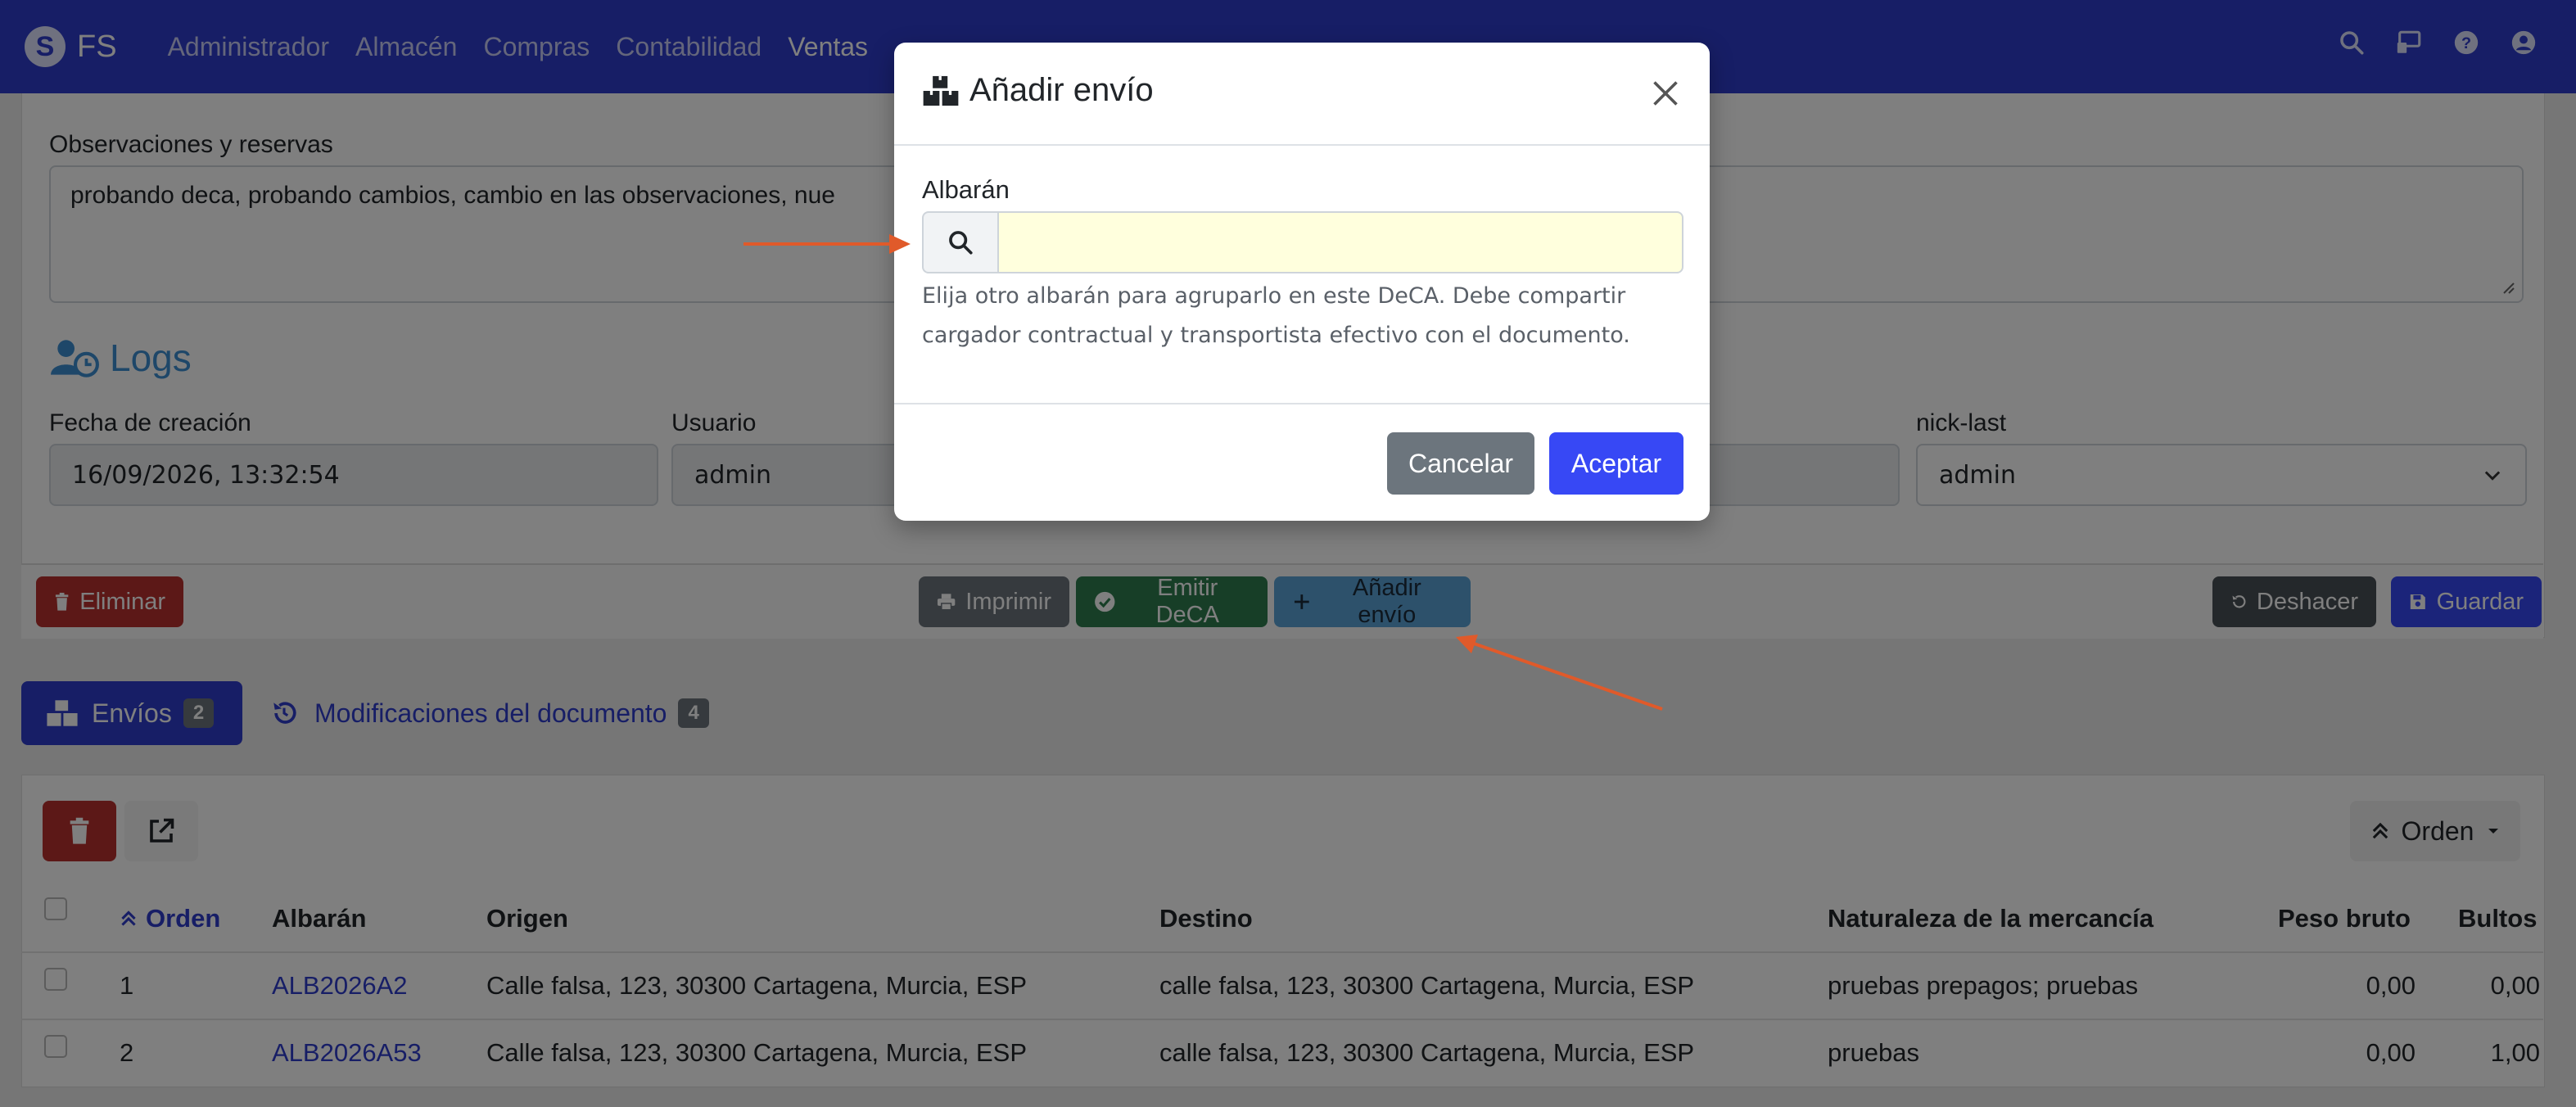  I want to click on arrow-to-add-button-head, so click(1467, 644).